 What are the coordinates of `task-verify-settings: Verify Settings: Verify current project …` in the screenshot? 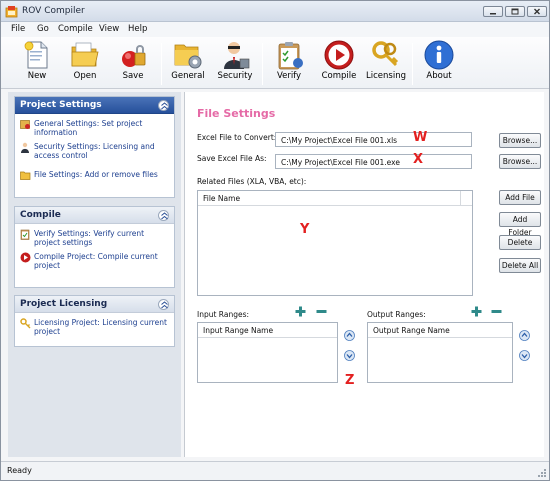 It's located at (96, 239).